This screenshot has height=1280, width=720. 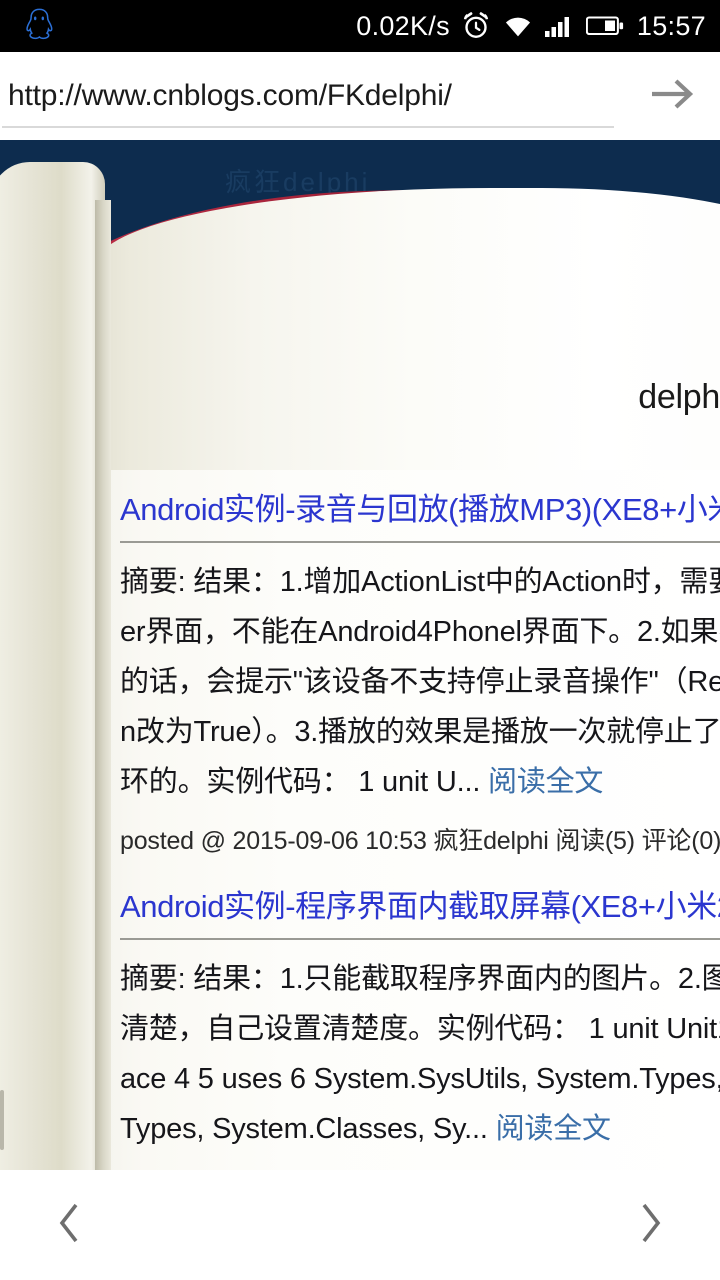 I want to click on qq-penguin-icon, so click(x=39, y=26).